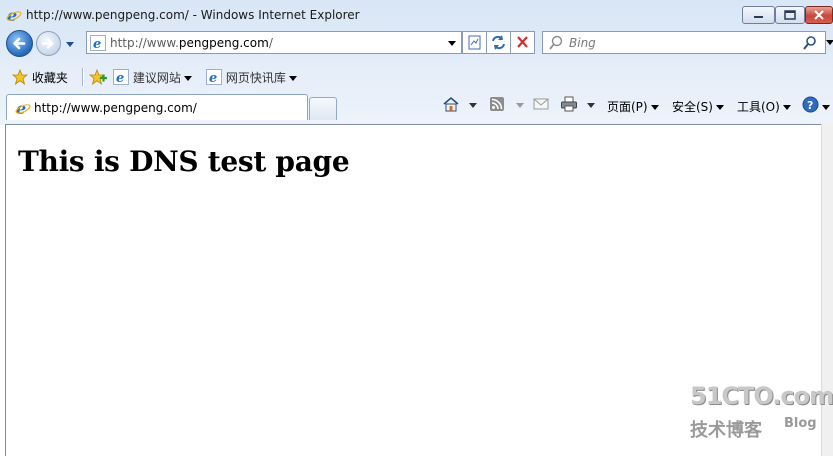 The width and height of the screenshot is (833, 456). I want to click on print-button, so click(569, 105).